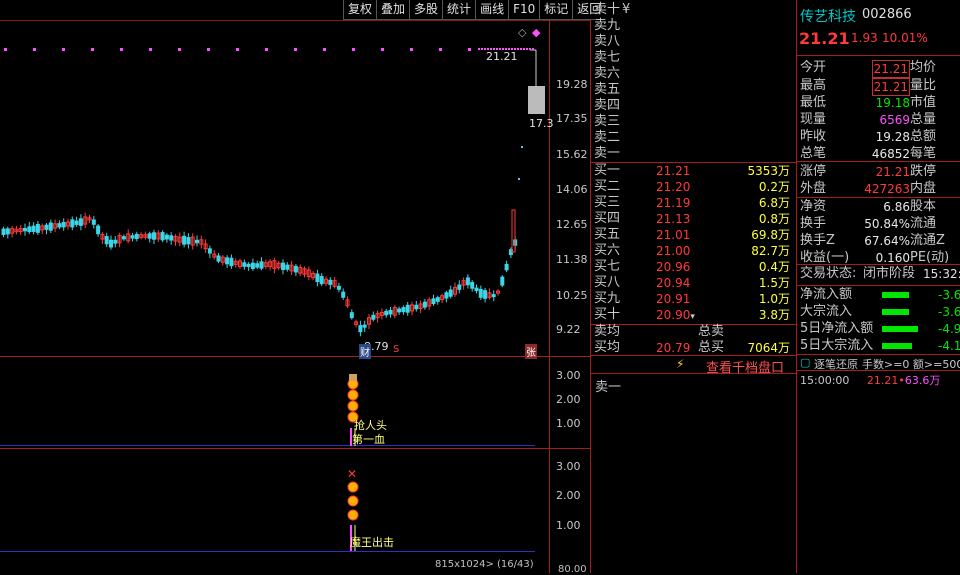  What do you see at coordinates (694, 267) in the screenshot?
I see `buy-row: 买七 20.96 0.4万` at bounding box center [694, 267].